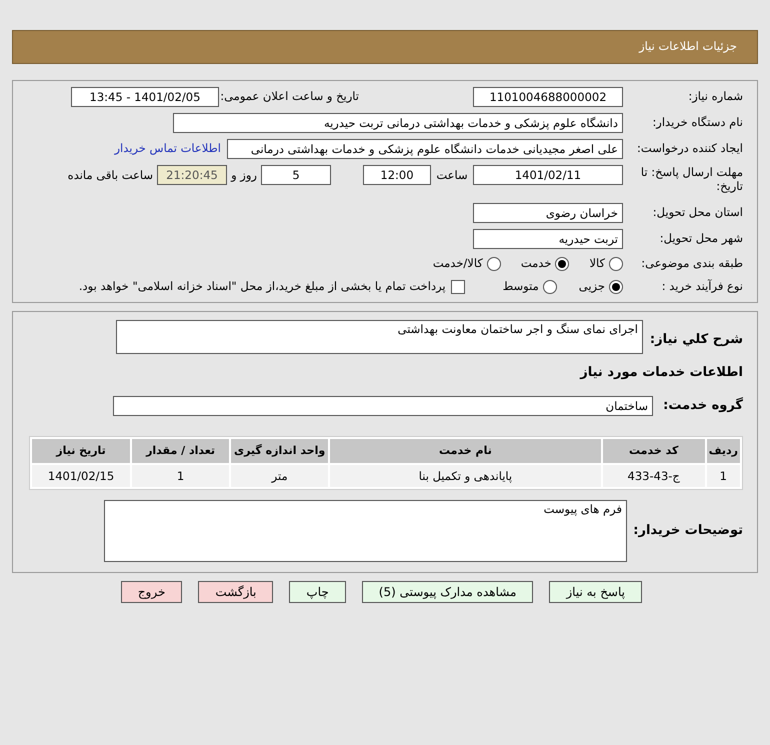 Image resolution: width=770 pixels, height=745 pixels. Describe the element at coordinates (595, 592) in the screenshot. I see `action-button: پاسخ به نیاز` at that location.